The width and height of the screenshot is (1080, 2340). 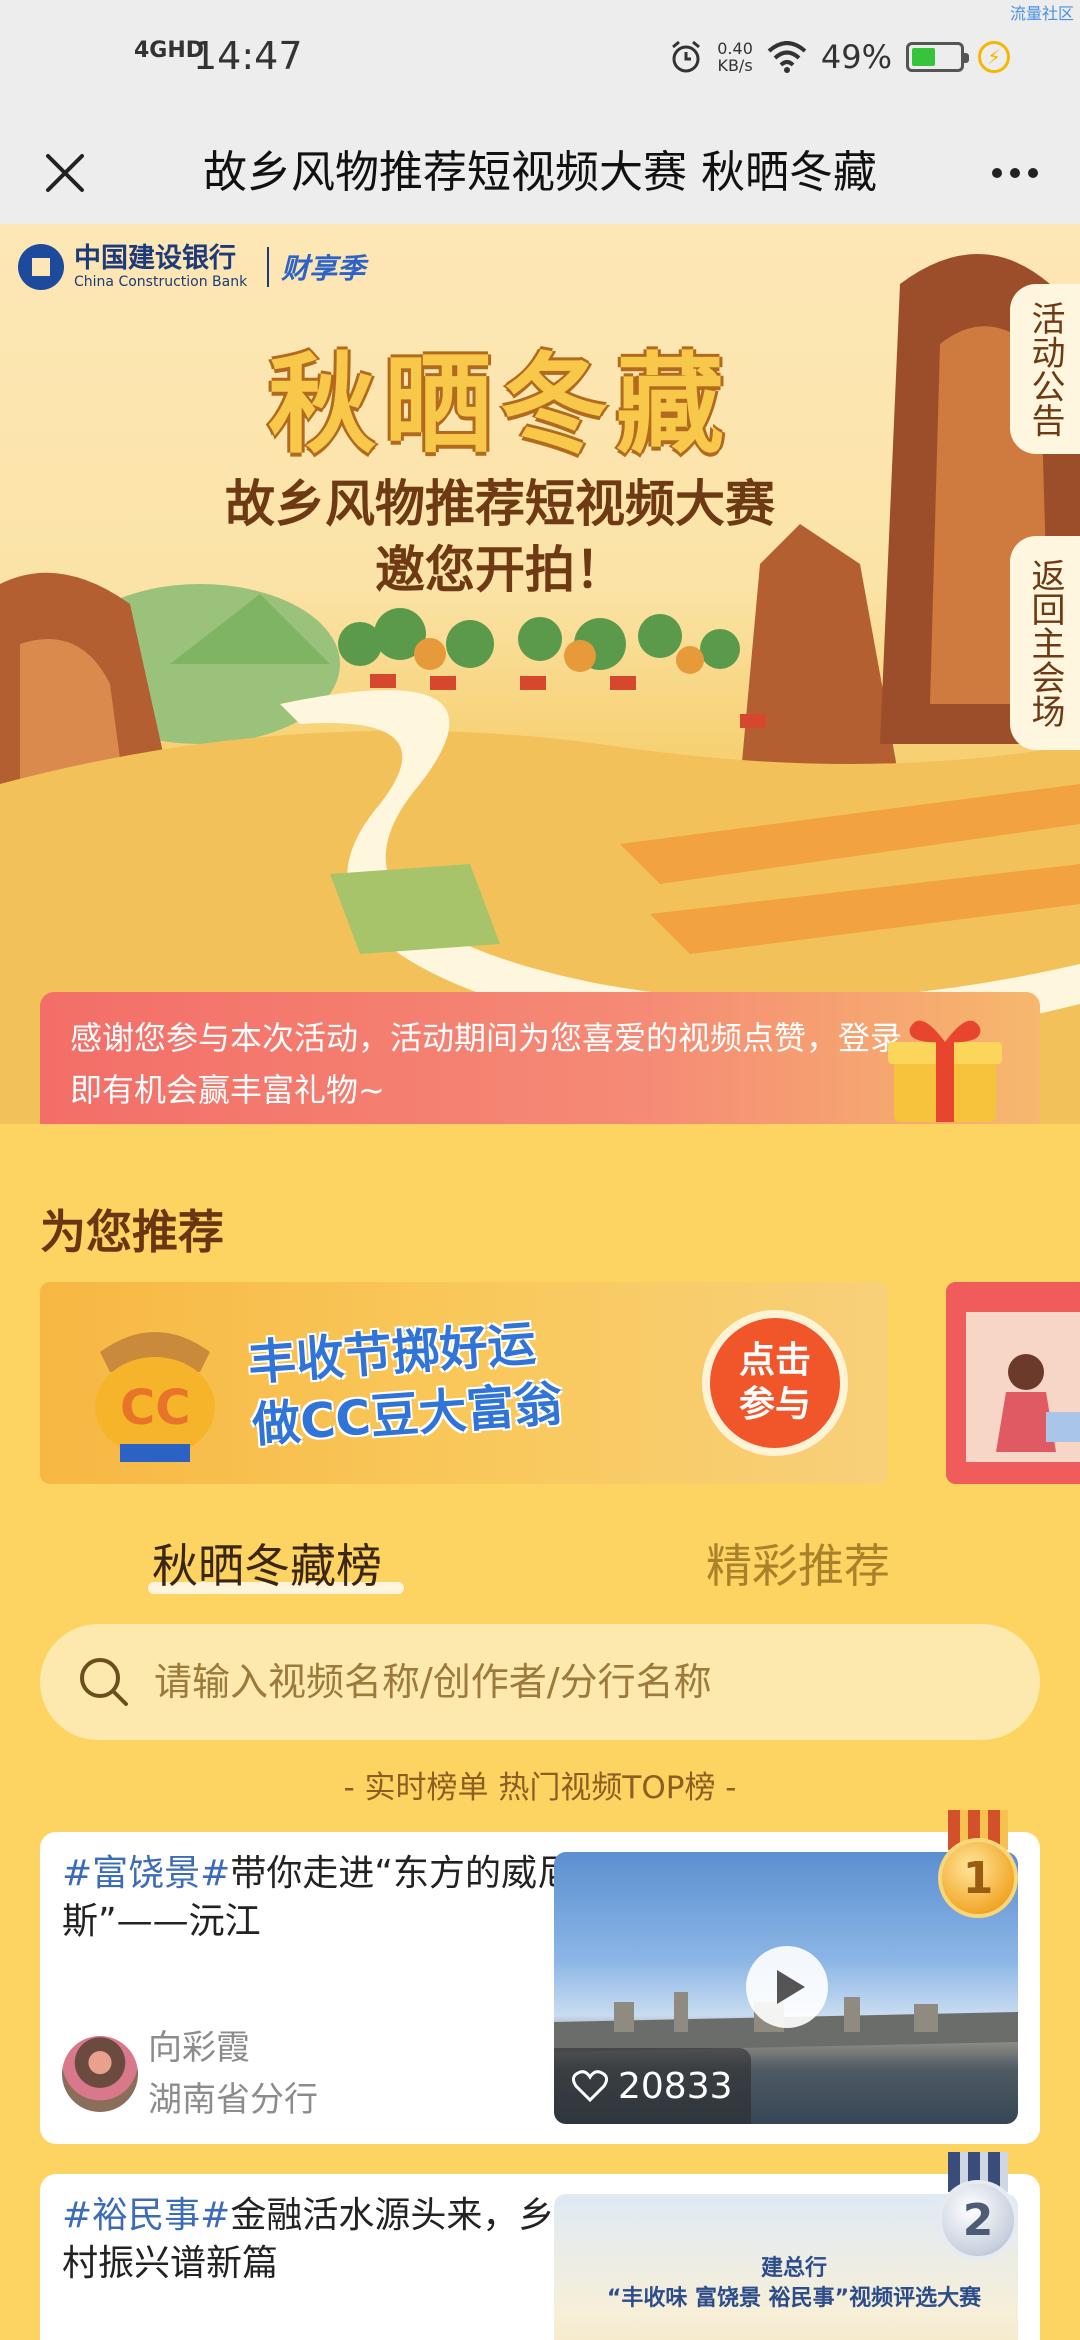 What do you see at coordinates (540, 1560) in the screenshot?
I see `ranking-tabs: 秋晒冬藏榜 精彩推荐` at bounding box center [540, 1560].